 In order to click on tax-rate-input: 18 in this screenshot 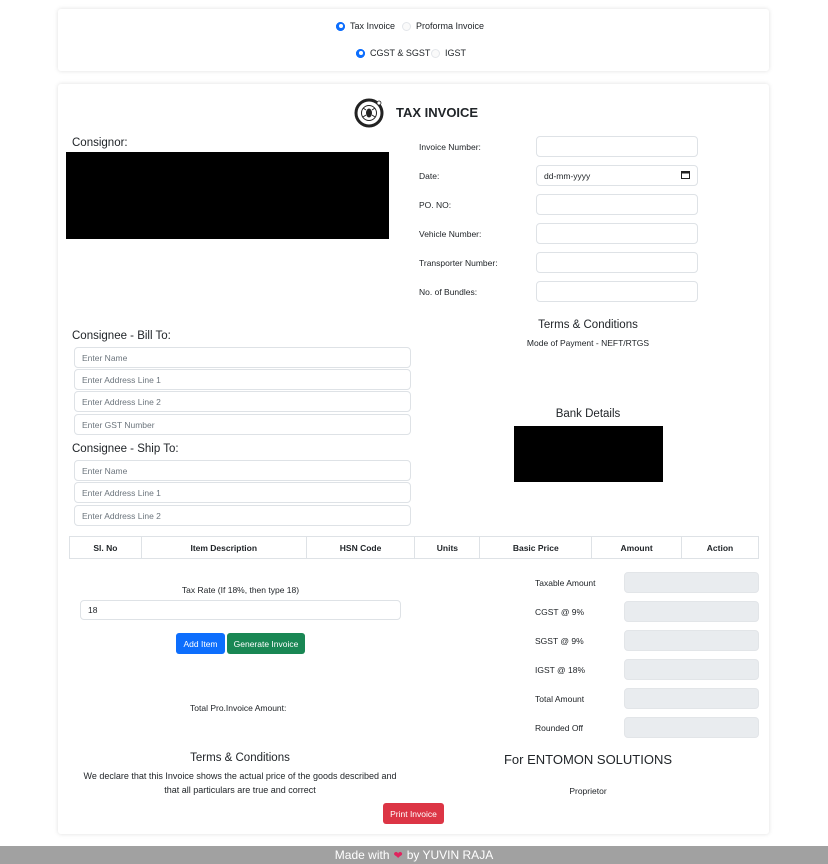, I will do `click(240, 610)`.